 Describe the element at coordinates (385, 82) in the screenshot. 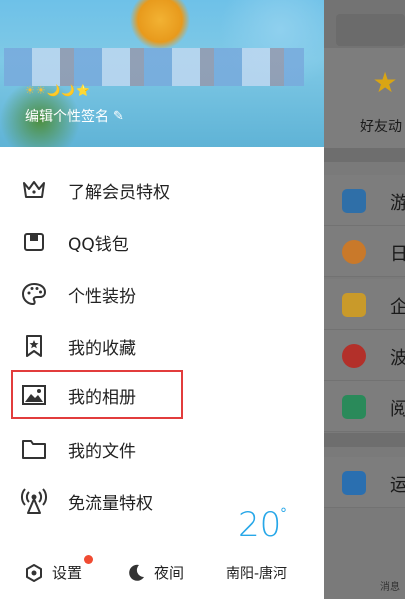

I see `star-z-icon: ★` at that location.